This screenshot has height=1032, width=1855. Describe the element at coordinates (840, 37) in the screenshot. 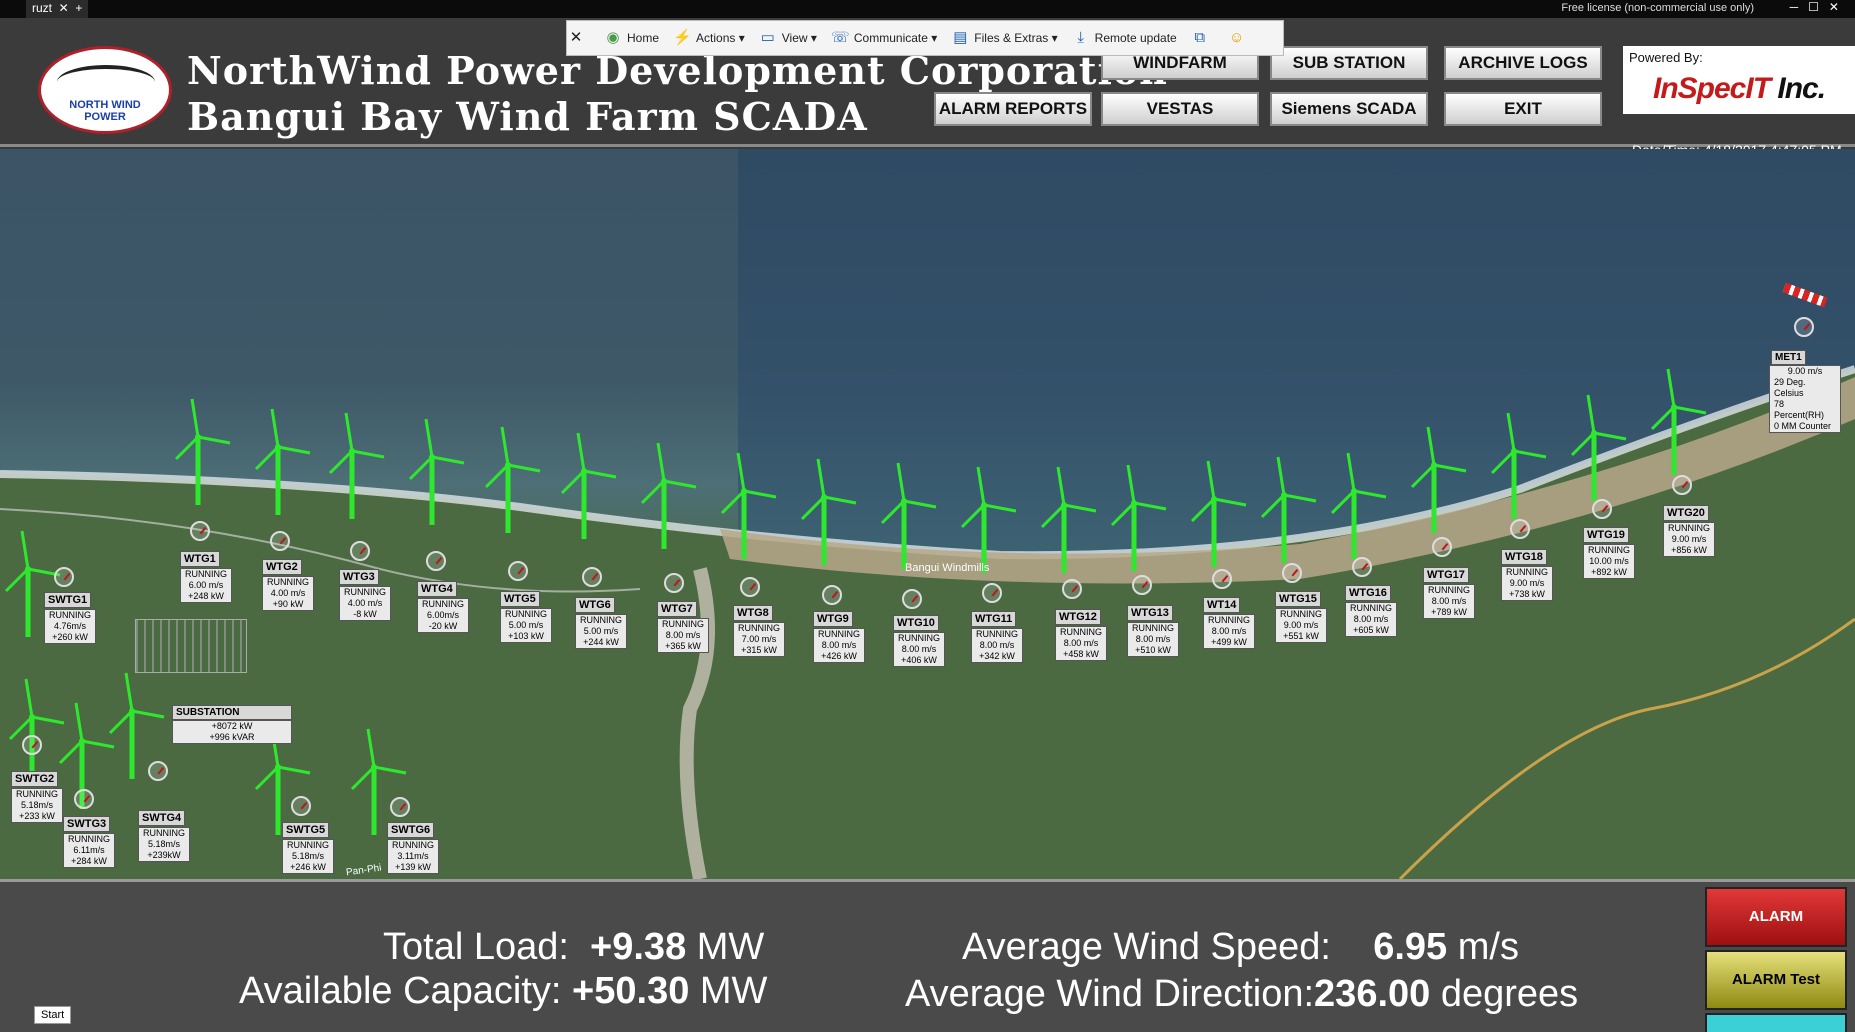

I see `chat-icon: ☏` at that location.